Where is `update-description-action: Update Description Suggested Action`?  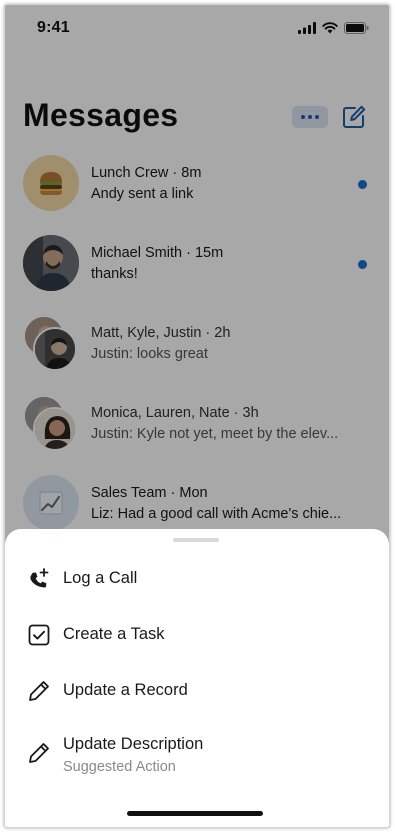 update-description-action: Update Description Suggested Action is located at coordinates (197, 755).